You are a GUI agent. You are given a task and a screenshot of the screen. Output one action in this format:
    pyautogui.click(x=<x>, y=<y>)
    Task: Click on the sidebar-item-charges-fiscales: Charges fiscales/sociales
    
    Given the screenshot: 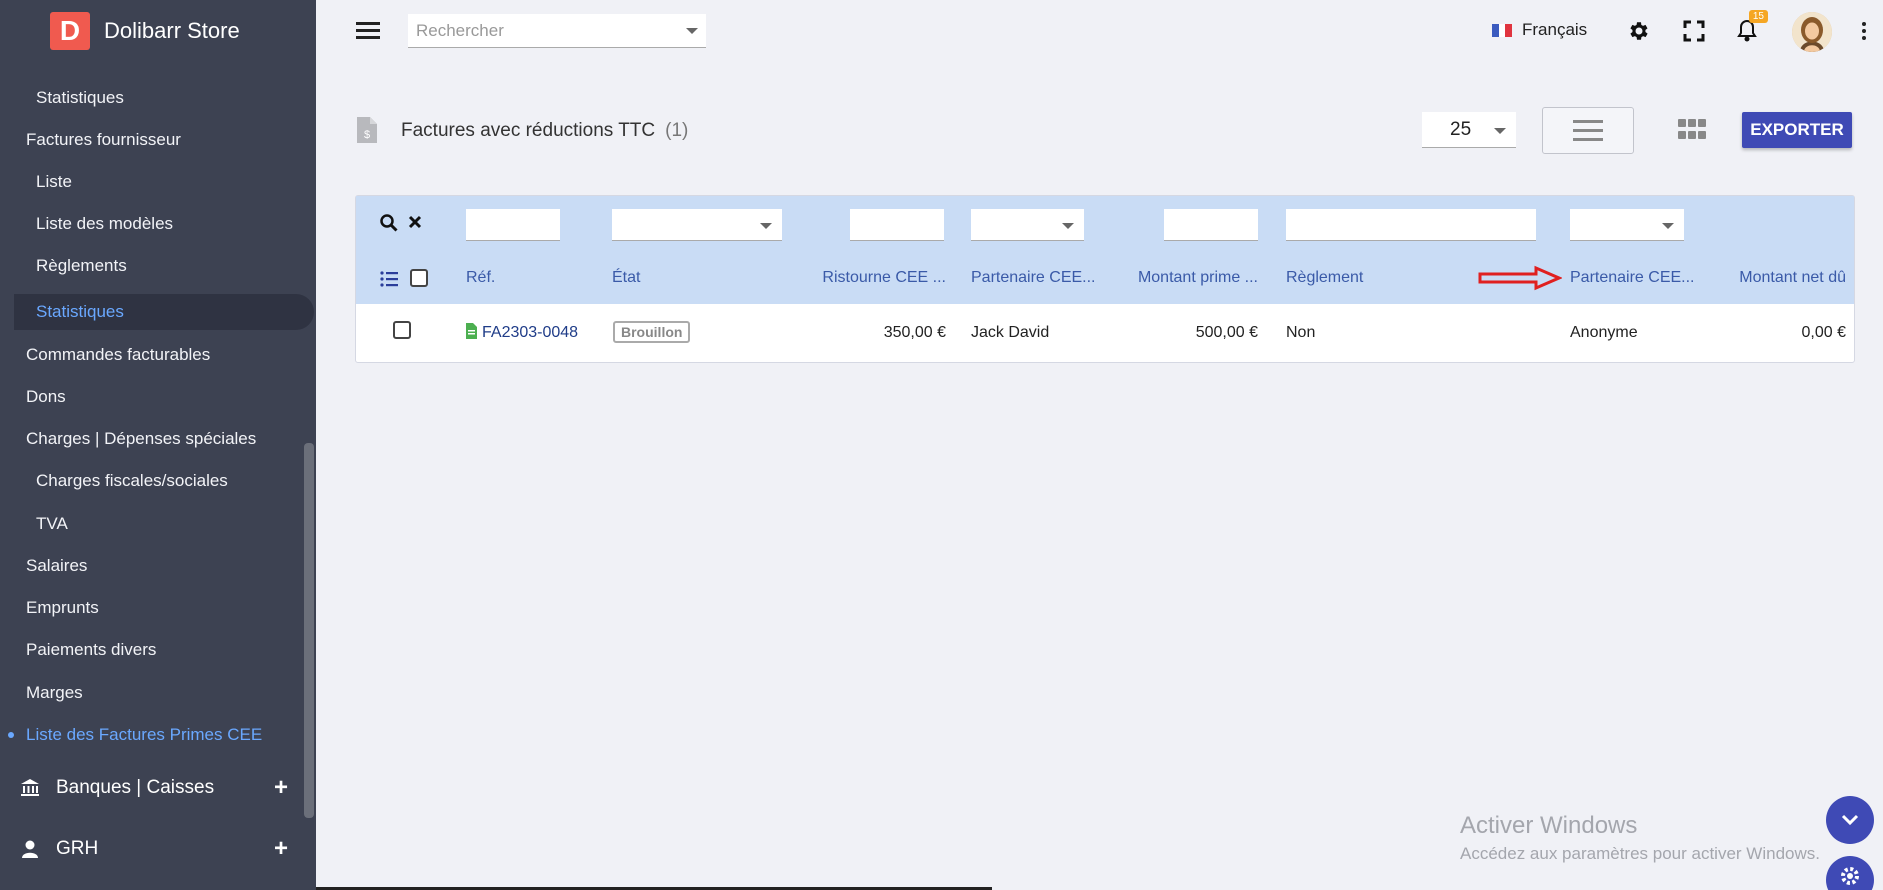 What is the action you would take?
    pyautogui.click(x=158, y=481)
    